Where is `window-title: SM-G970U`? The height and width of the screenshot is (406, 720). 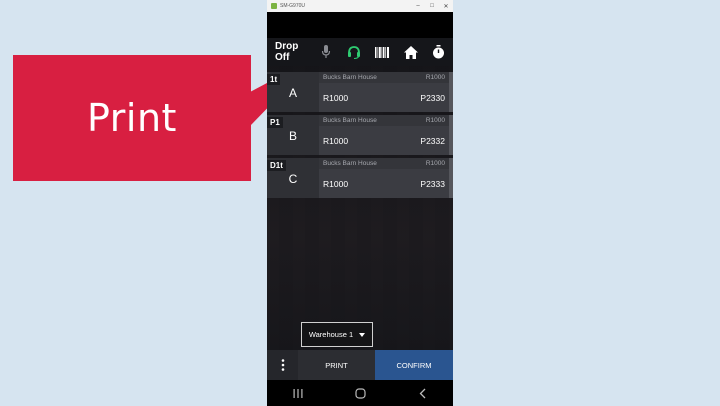
window-title: SM-G970U is located at coordinates (293, 6).